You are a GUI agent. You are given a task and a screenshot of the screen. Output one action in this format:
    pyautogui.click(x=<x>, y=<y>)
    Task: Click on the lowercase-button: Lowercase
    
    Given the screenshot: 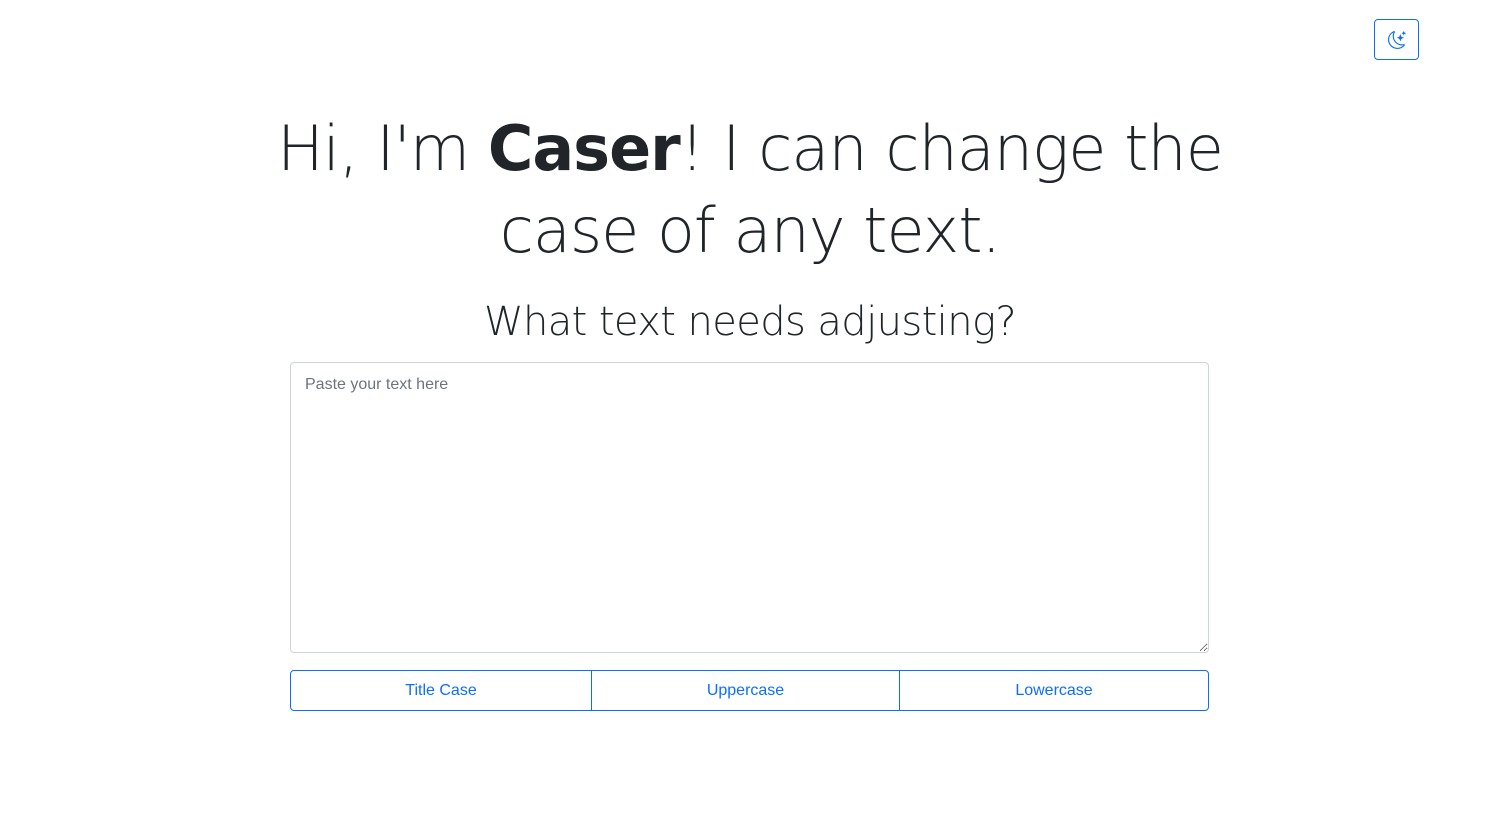 What is the action you would take?
    pyautogui.click(x=1054, y=690)
    